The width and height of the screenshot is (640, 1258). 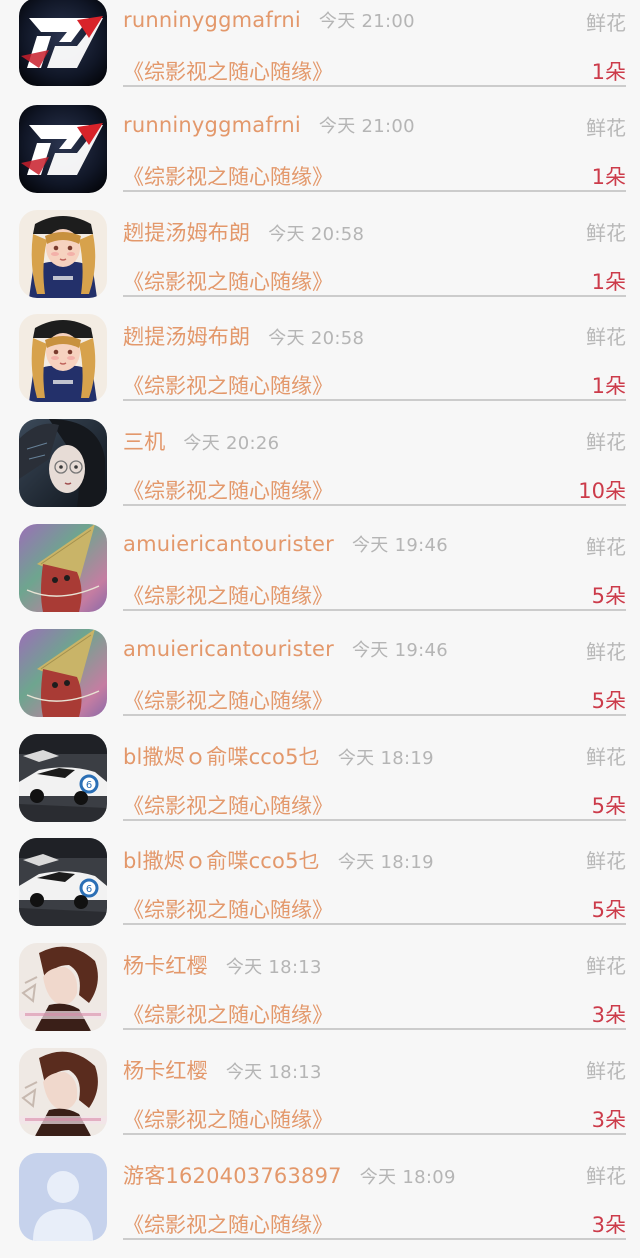 I want to click on gift-list-item: 三机 今天 20:26 鲜花《综影视之随心随缘》 10朵, so click(x=320, y=471).